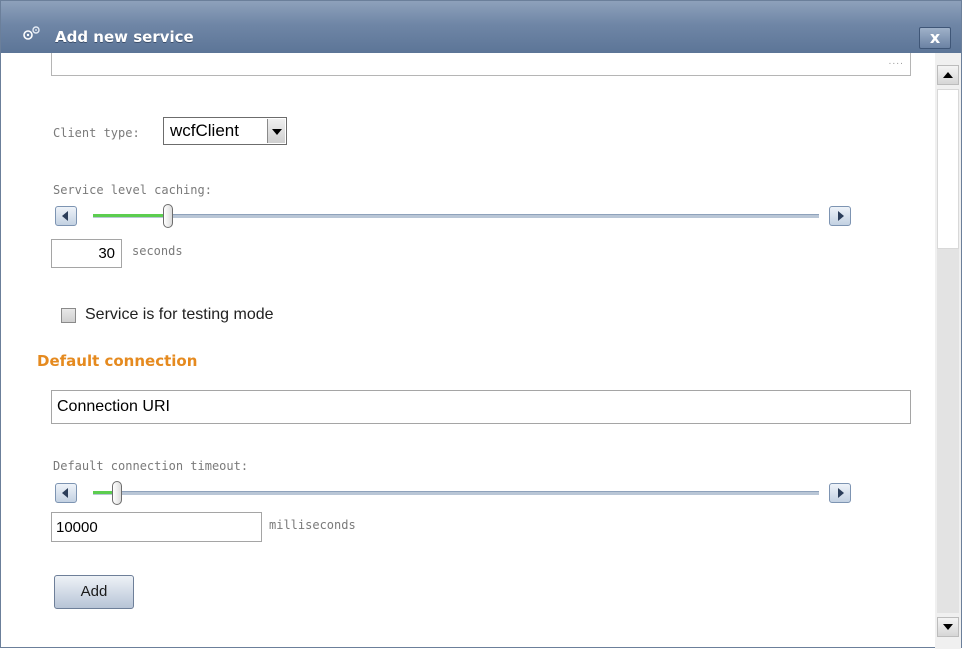 Image resolution: width=962 pixels, height=649 pixels. I want to click on testing-mode-checkbox, so click(68, 315).